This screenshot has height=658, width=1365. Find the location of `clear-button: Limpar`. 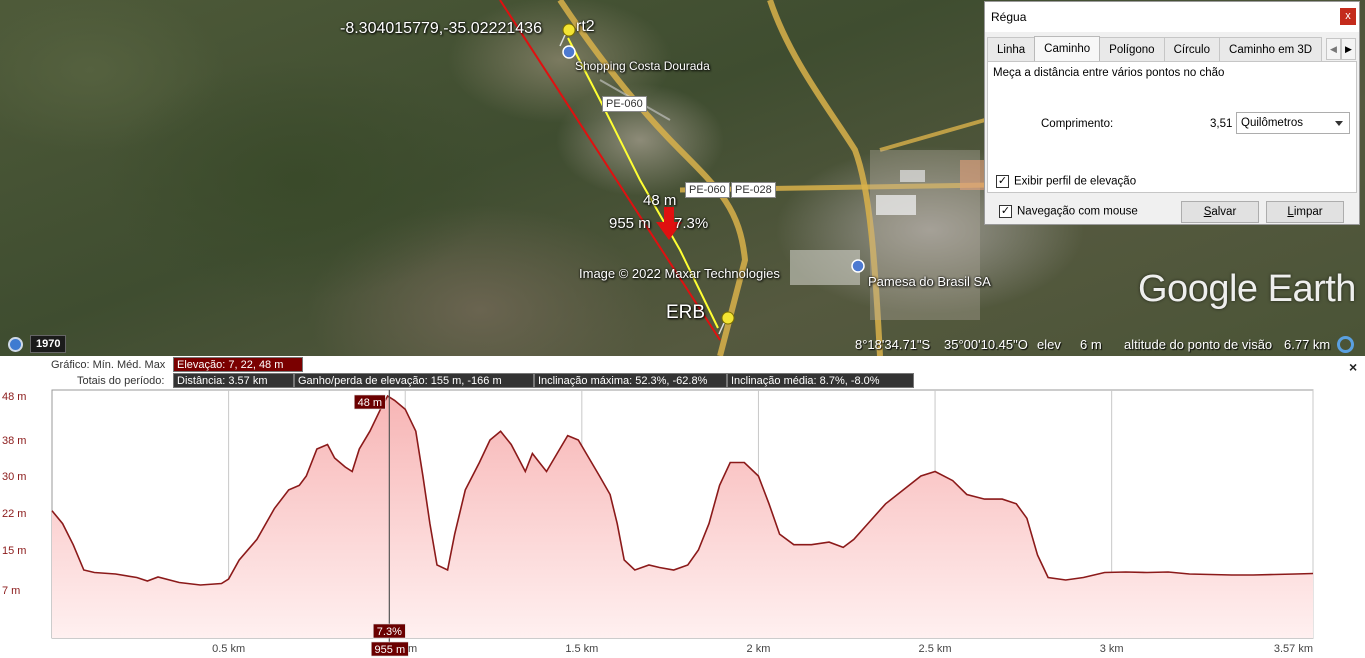

clear-button: Limpar is located at coordinates (1305, 212).